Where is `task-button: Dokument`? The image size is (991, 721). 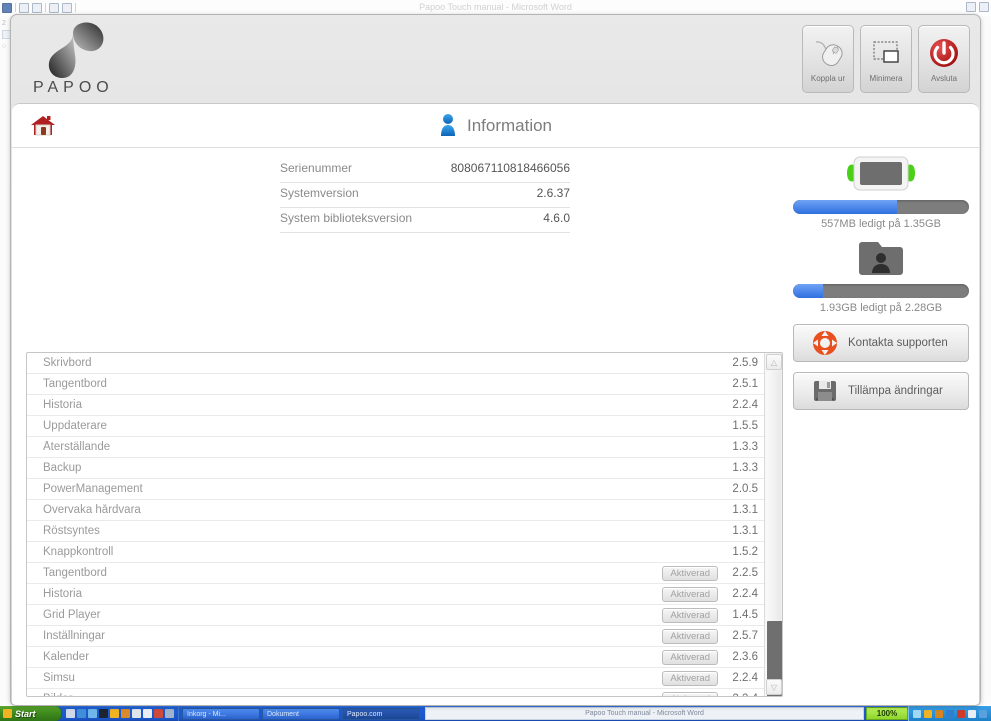 task-button: Dokument is located at coordinates (301, 713).